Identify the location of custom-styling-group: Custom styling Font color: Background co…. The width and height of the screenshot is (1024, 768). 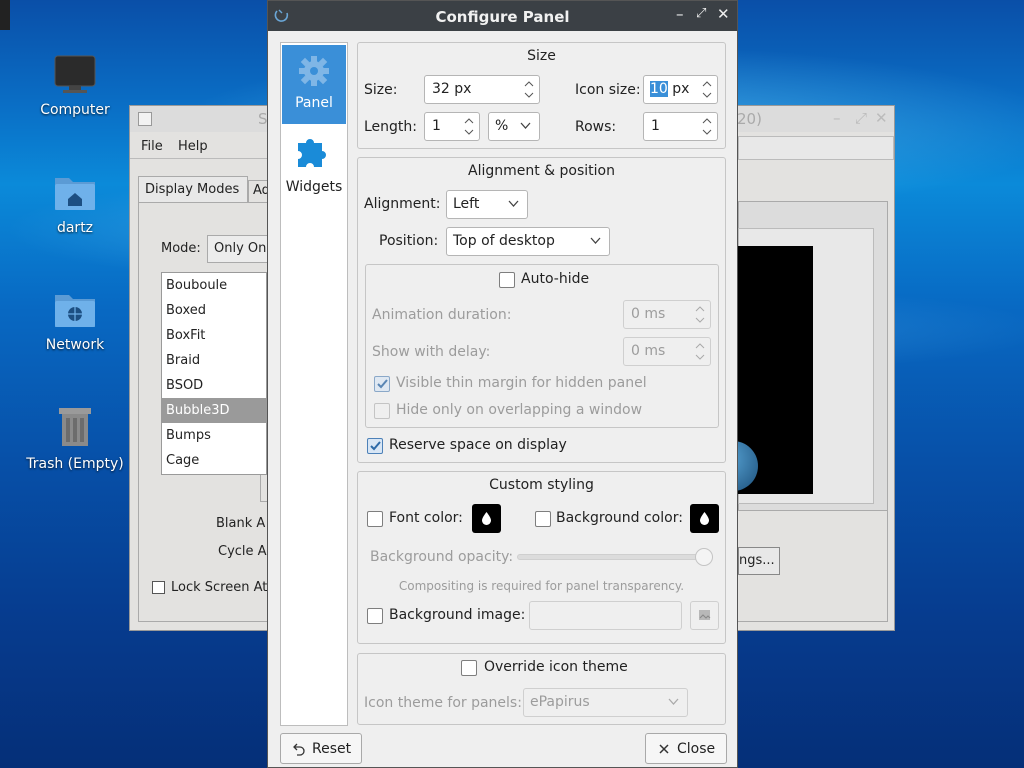
(541, 557).